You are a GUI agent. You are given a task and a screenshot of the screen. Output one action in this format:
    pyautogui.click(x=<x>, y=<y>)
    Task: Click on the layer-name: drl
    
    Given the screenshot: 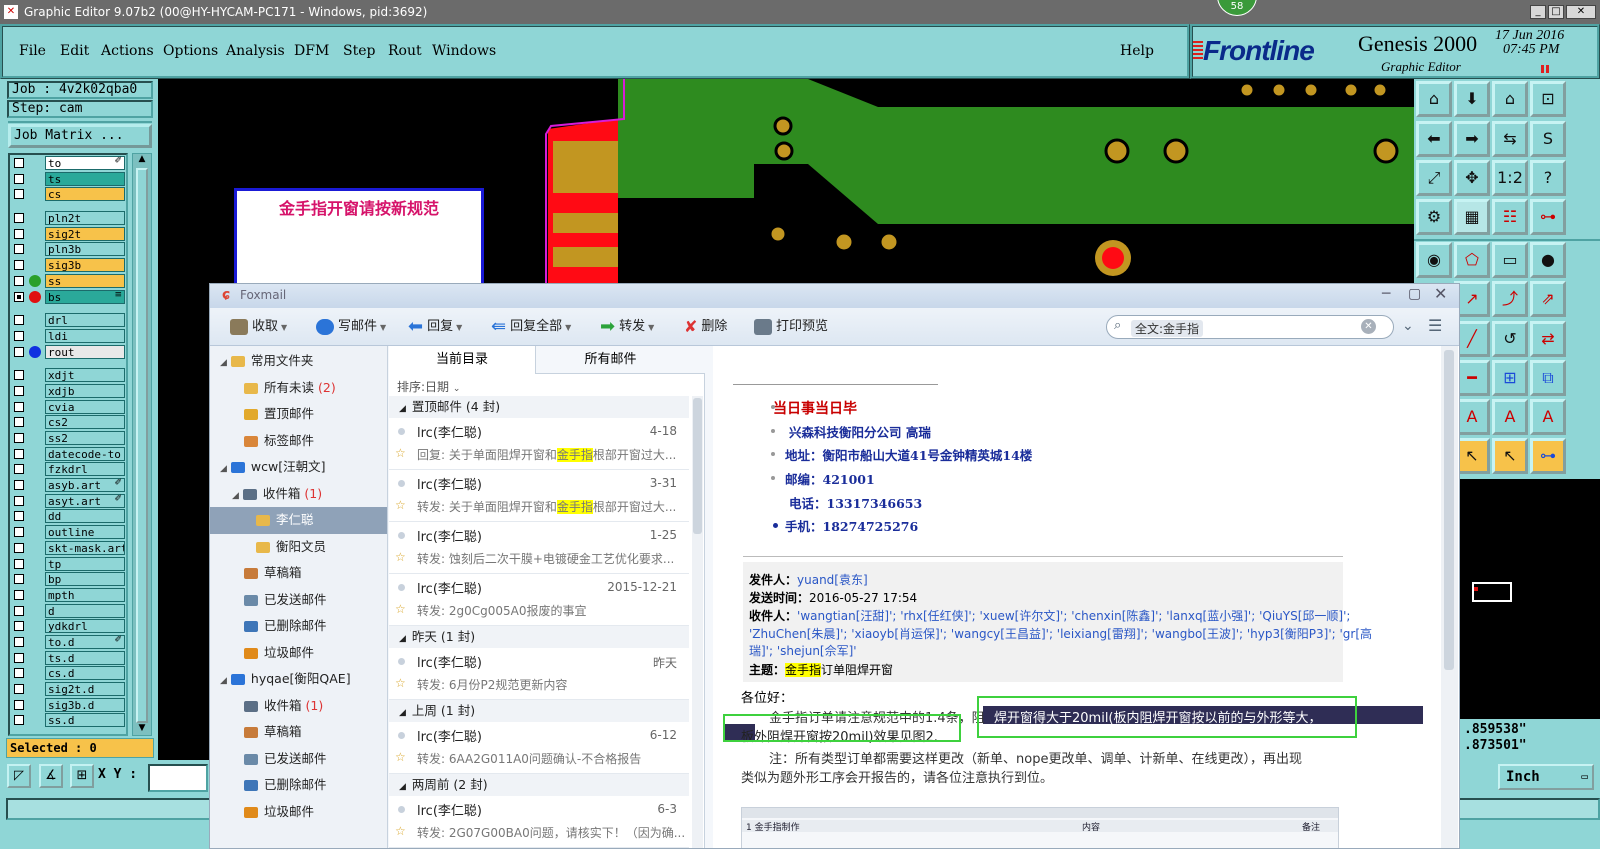 What is the action you would take?
    pyautogui.click(x=85, y=320)
    